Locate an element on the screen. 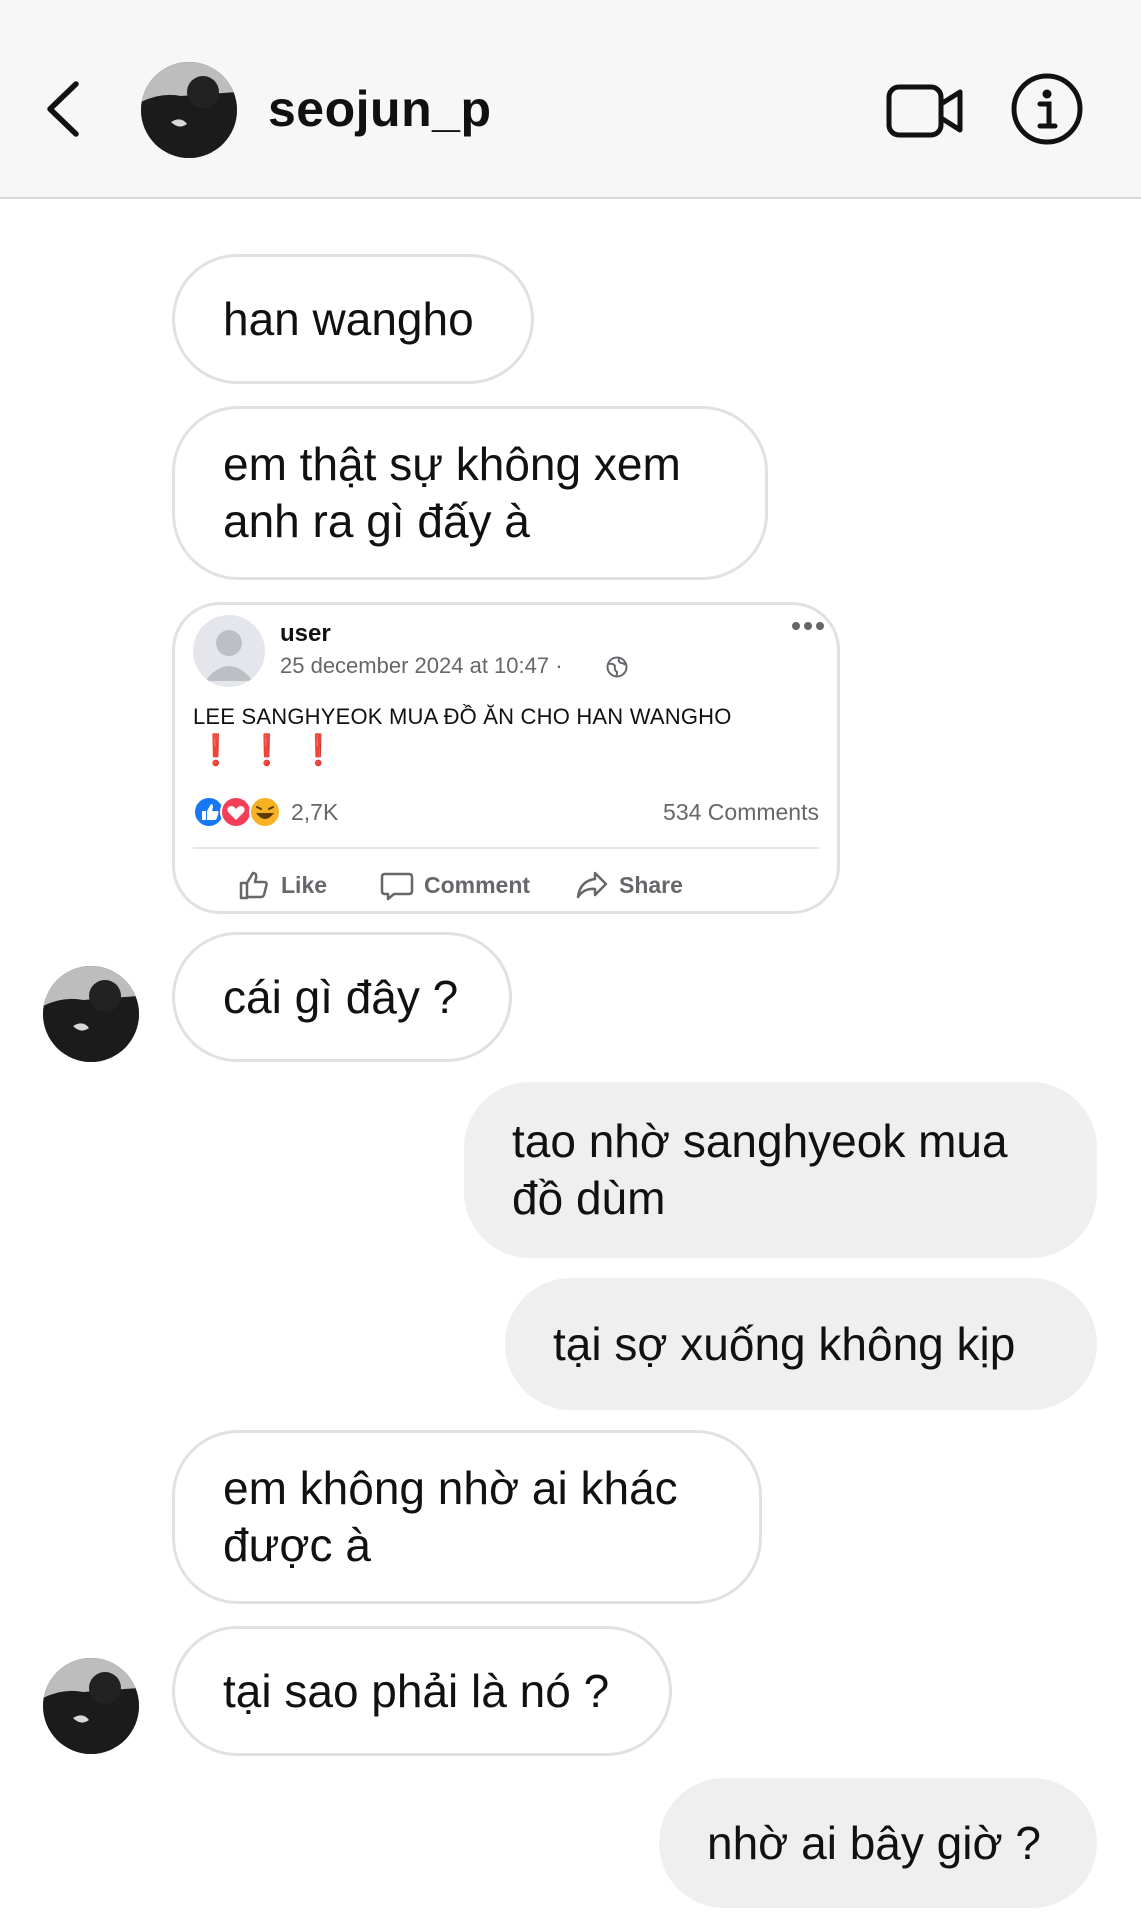 The width and height of the screenshot is (1141, 1920). comment-button: Comment is located at coordinates (455, 885).